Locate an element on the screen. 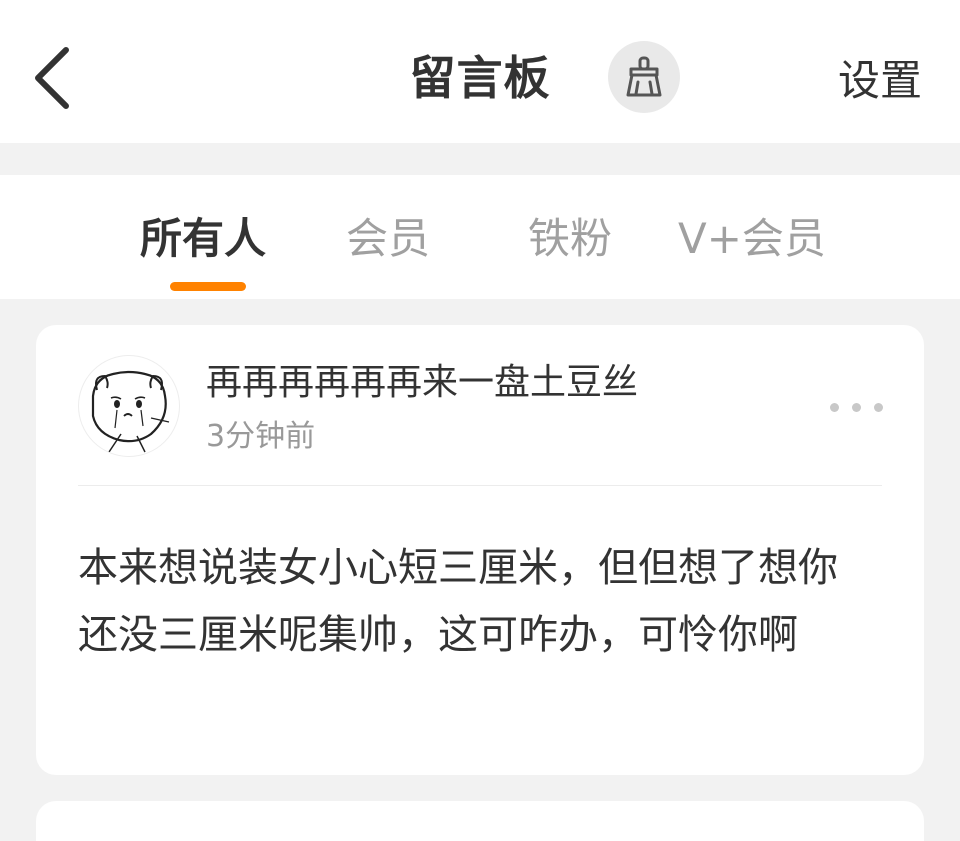  chevron-left-icon is located at coordinates (52, 78).